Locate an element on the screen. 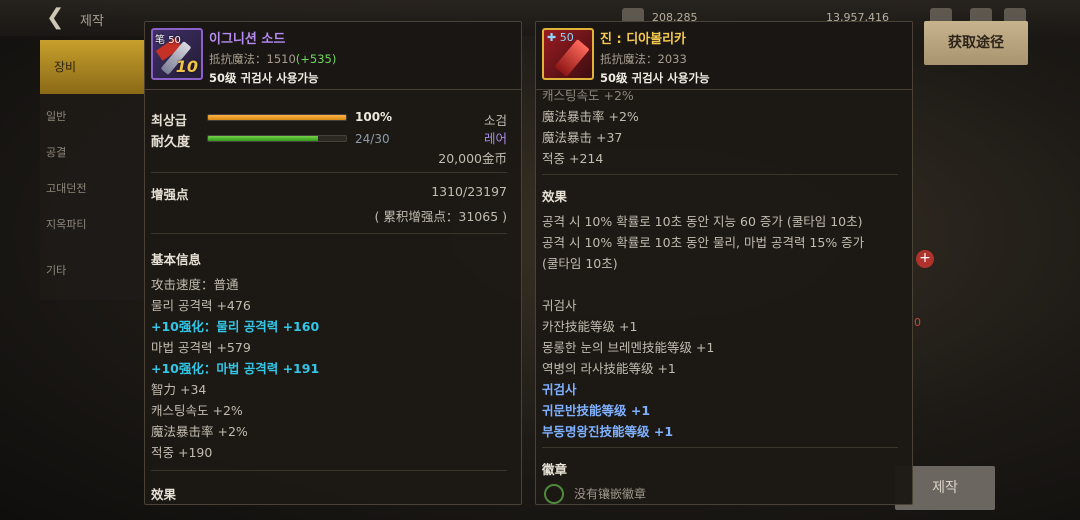 The width and height of the screenshot is (1080, 520). item-name: 진 : 디아볼리카 is located at coordinates (643, 39).